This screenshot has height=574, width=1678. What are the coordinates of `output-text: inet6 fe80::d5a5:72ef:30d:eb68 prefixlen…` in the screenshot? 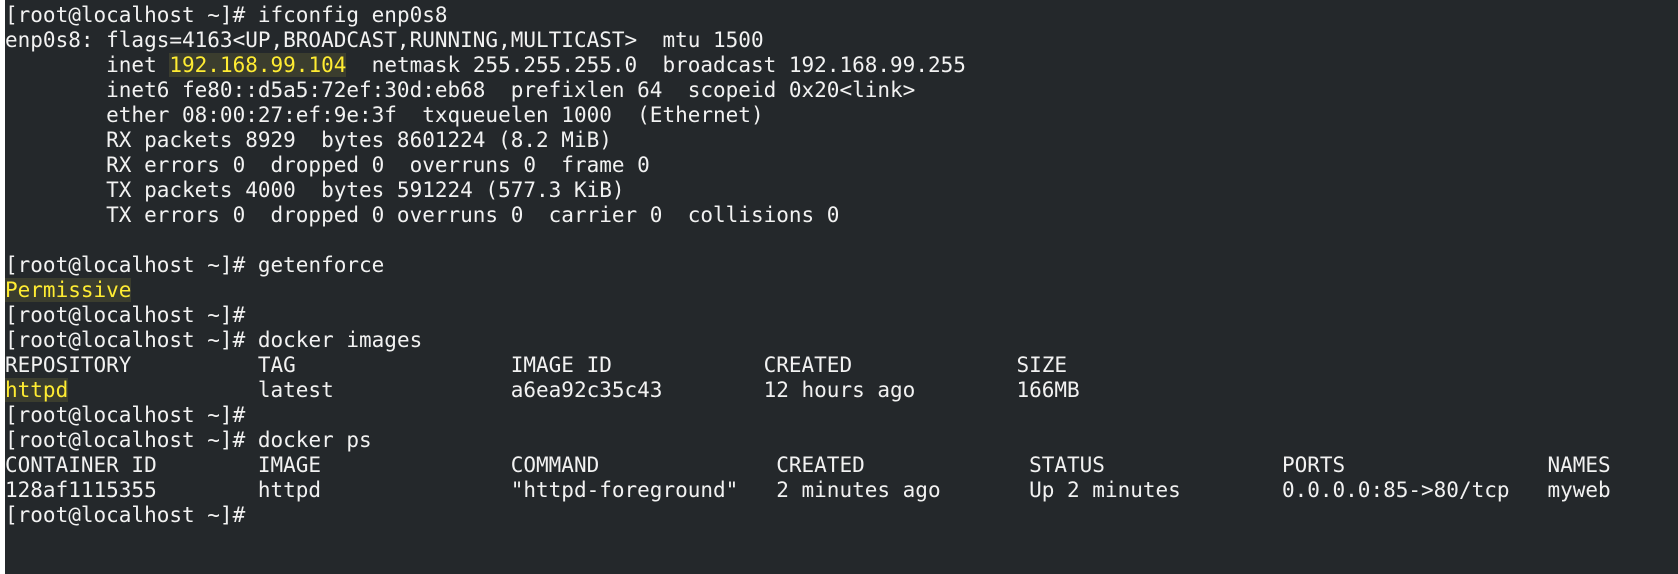 It's located at (460, 90).